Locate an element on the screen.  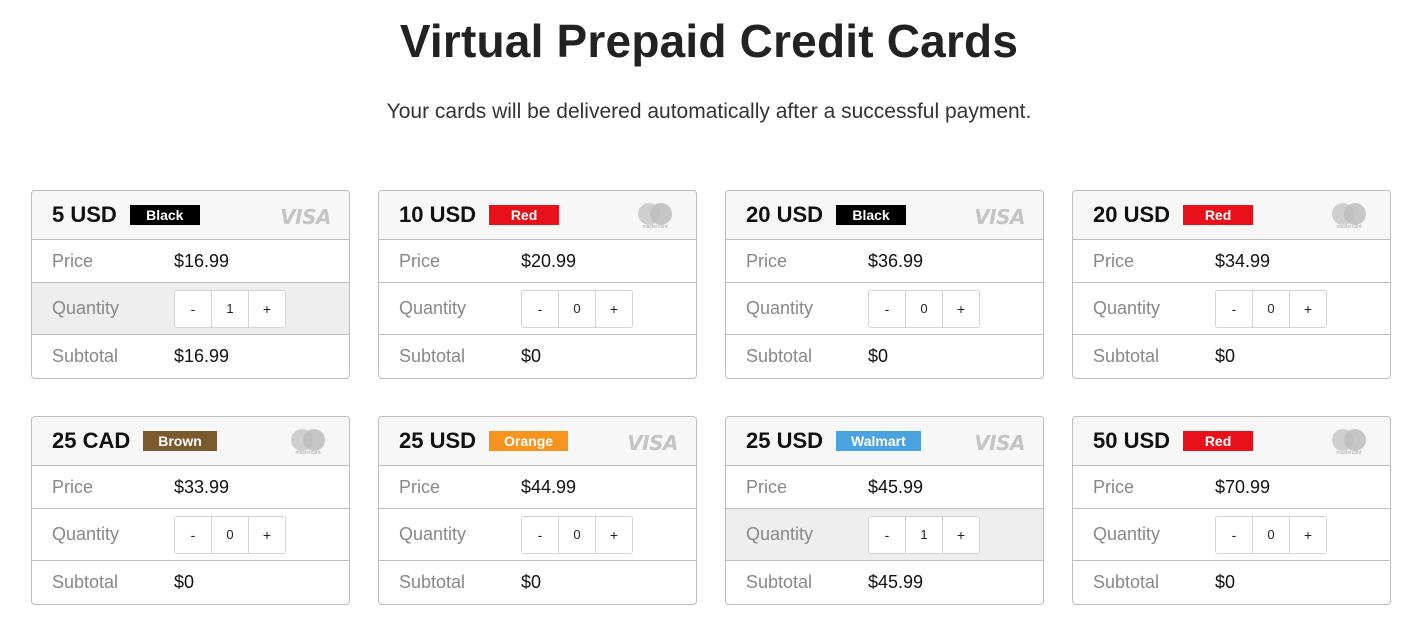
price-value: $70.99 is located at coordinates (1243, 486).